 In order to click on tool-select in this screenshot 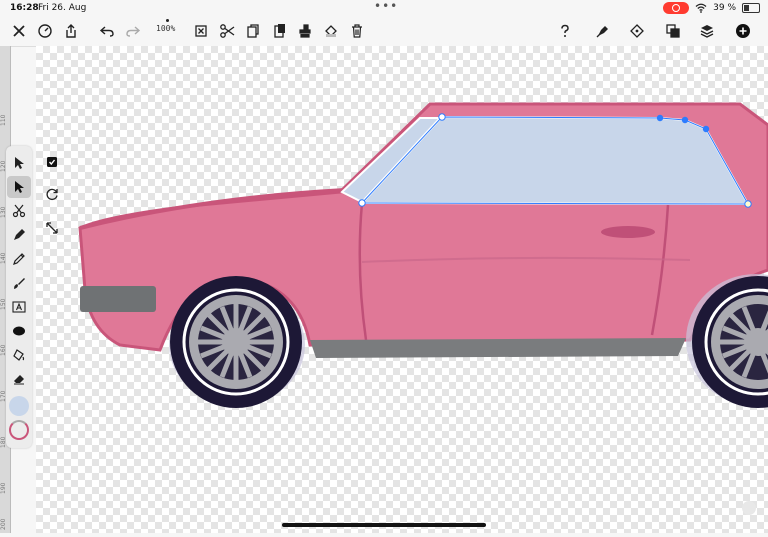, I will do `click(19, 163)`.